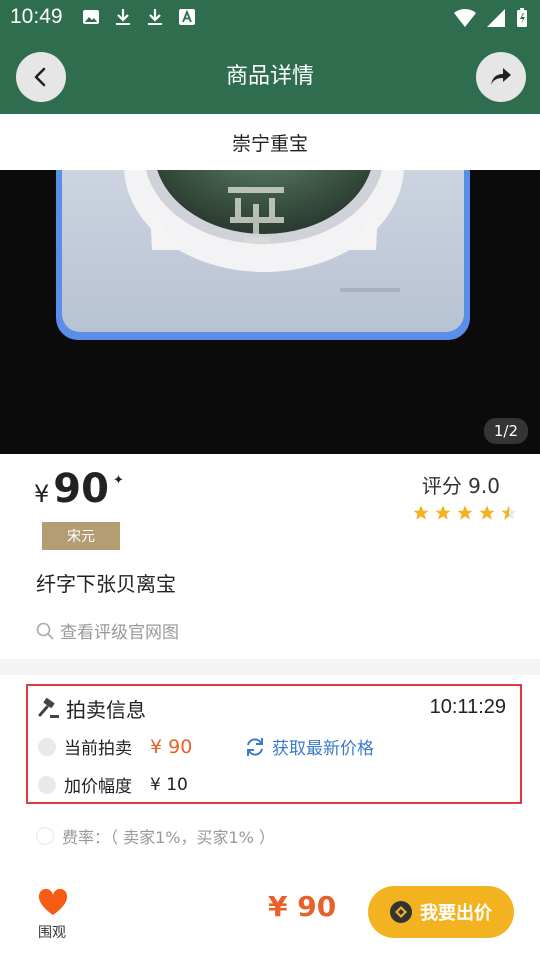 The height and width of the screenshot is (960, 540). Describe the element at coordinates (118, 480) in the screenshot. I see `price-mark: ✦` at that location.